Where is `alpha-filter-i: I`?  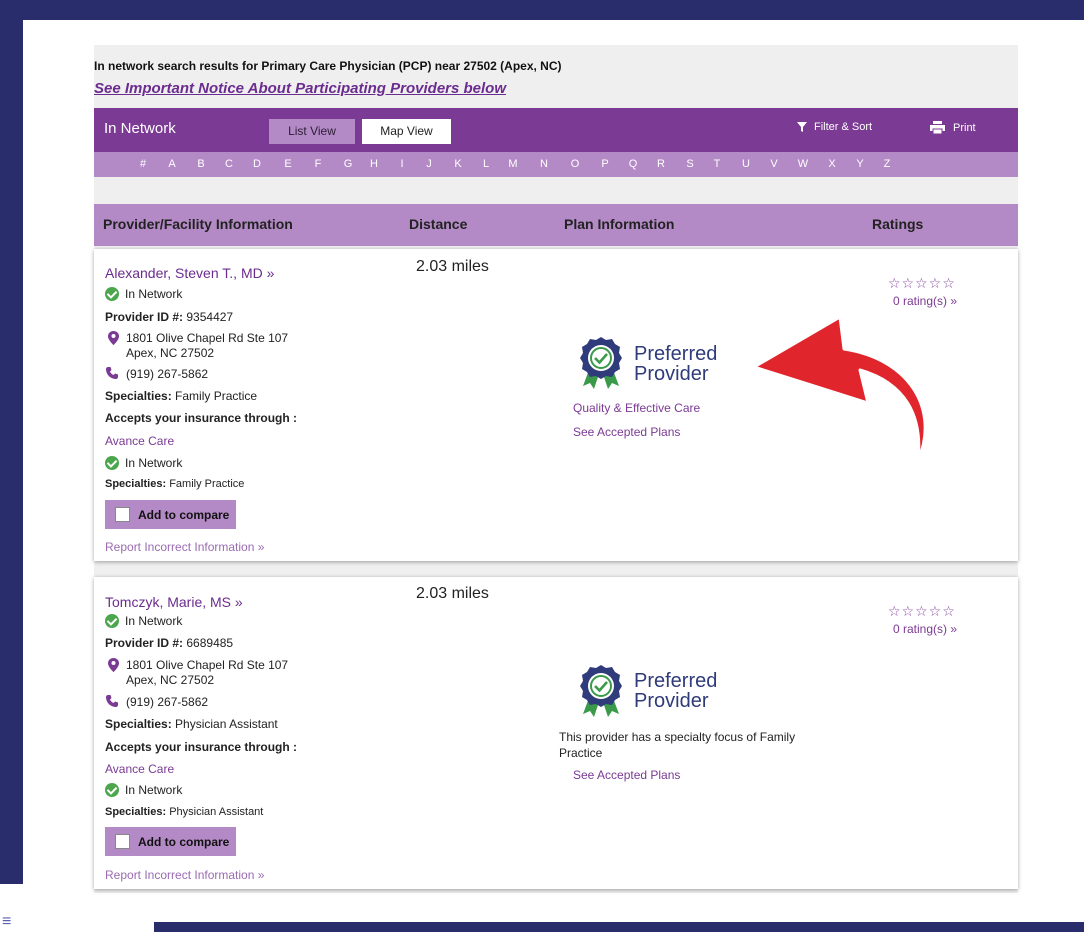 alpha-filter-i: I is located at coordinates (402, 164).